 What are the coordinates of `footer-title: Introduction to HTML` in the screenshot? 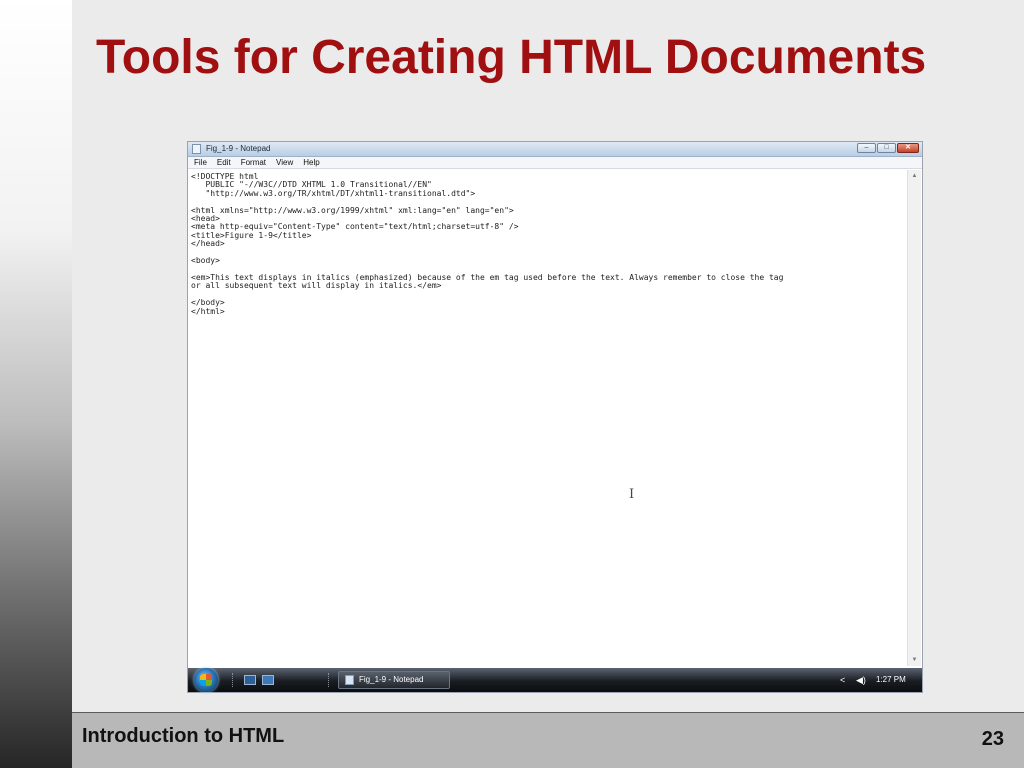 It's located at (183, 736).